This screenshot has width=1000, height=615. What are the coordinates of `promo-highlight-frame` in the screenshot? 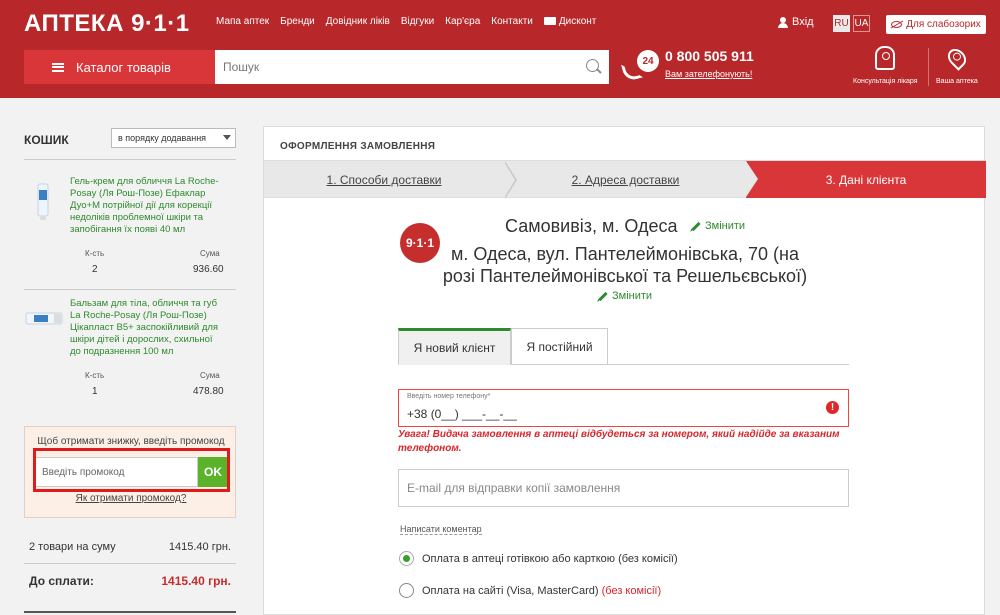 It's located at (131, 470).